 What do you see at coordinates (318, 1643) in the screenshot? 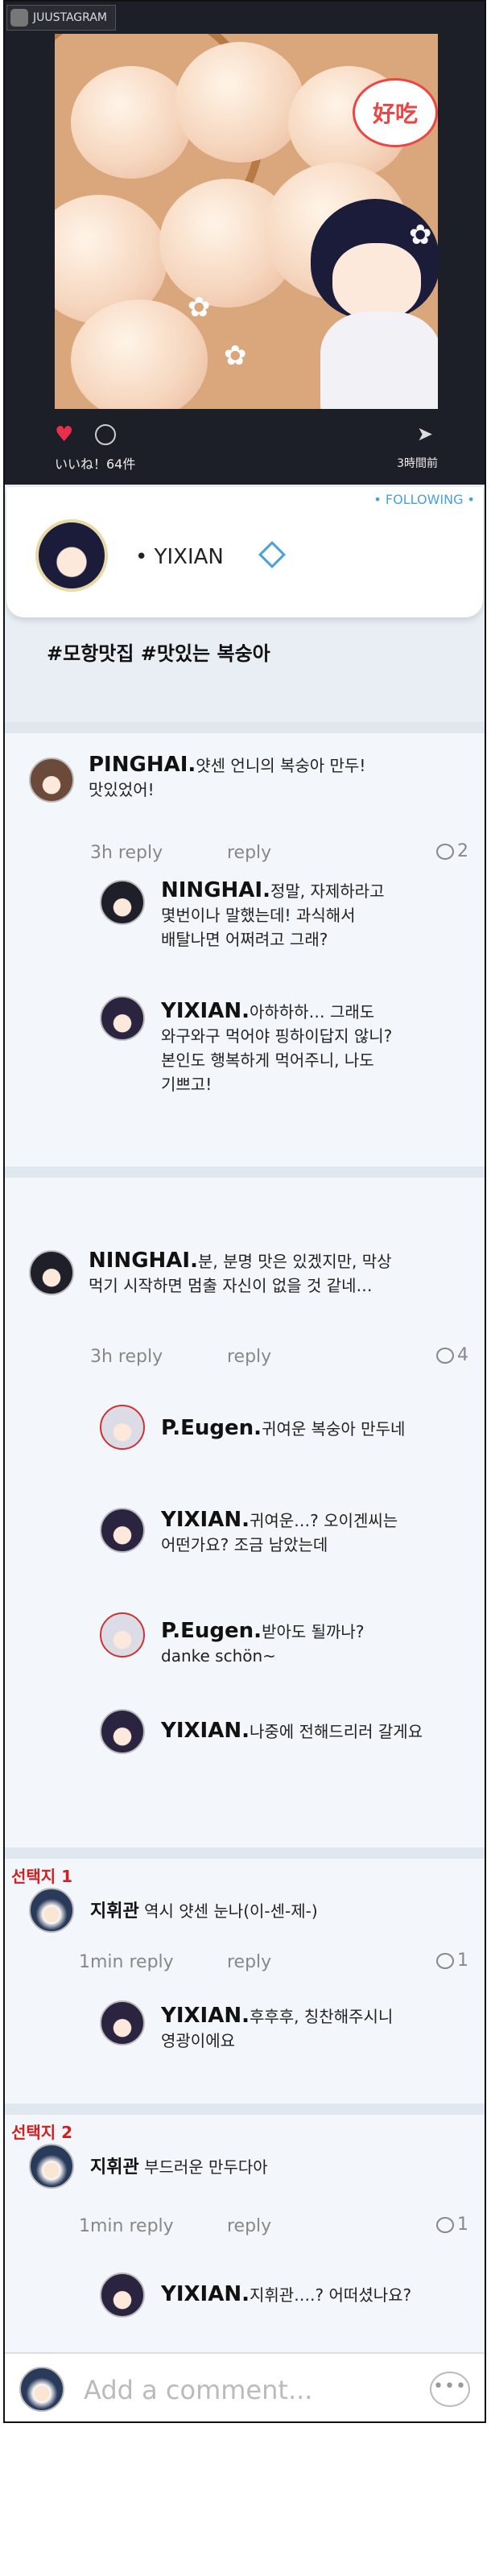
I see `reply-body: P.Eugen.받아도 될까나? danke schön~` at bounding box center [318, 1643].